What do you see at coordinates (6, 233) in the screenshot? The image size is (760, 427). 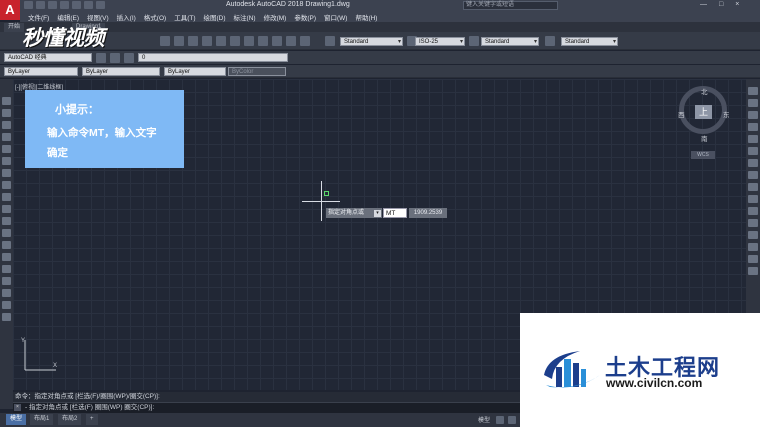 I see `insert-block-icon` at bounding box center [6, 233].